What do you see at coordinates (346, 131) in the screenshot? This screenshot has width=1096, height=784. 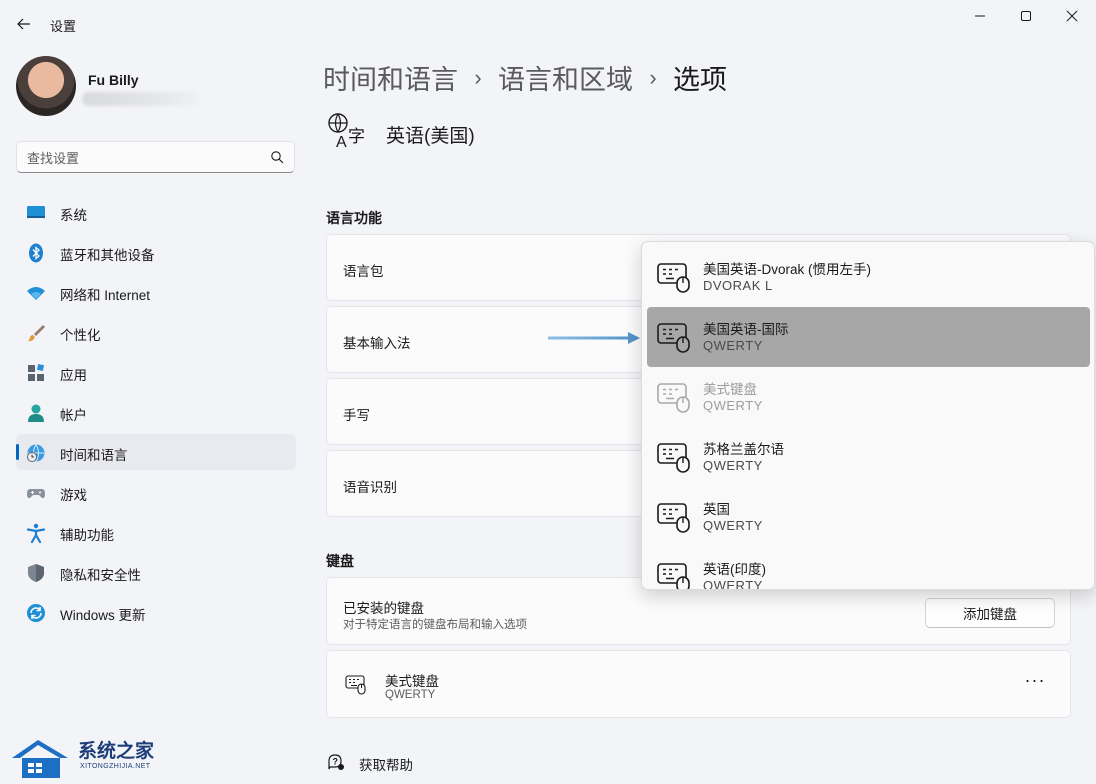 I see `language-icon: A 字` at bounding box center [346, 131].